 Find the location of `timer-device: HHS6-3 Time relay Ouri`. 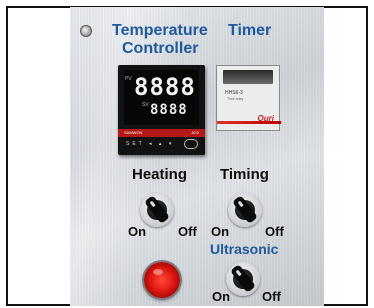

timer-device: HHS6-3 Time relay Ouri is located at coordinates (248, 98).